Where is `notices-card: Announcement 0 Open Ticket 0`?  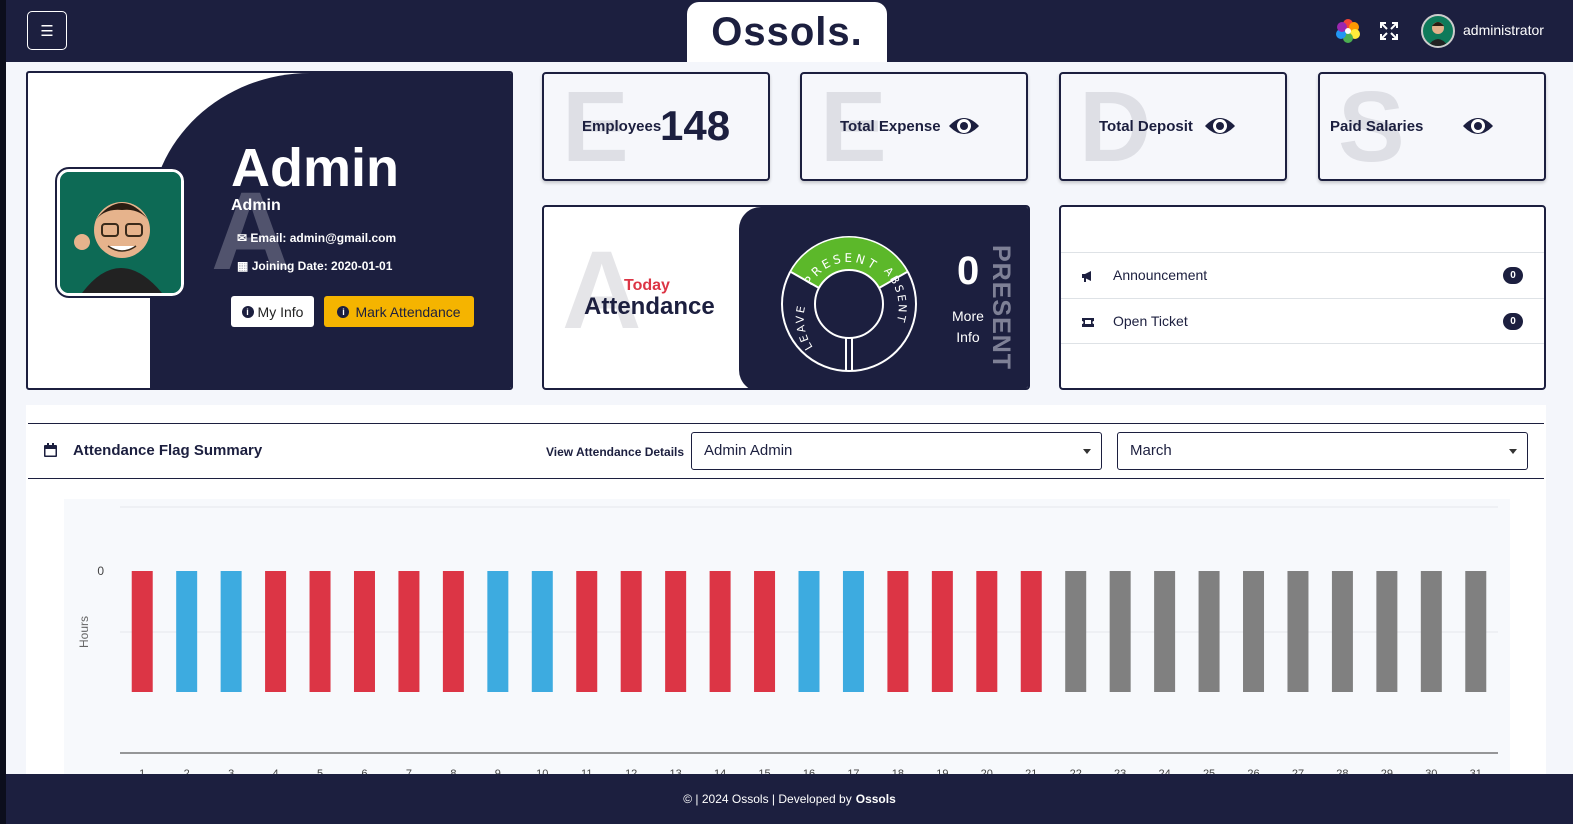 notices-card: Announcement 0 Open Ticket 0 is located at coordinates (1302, 297).